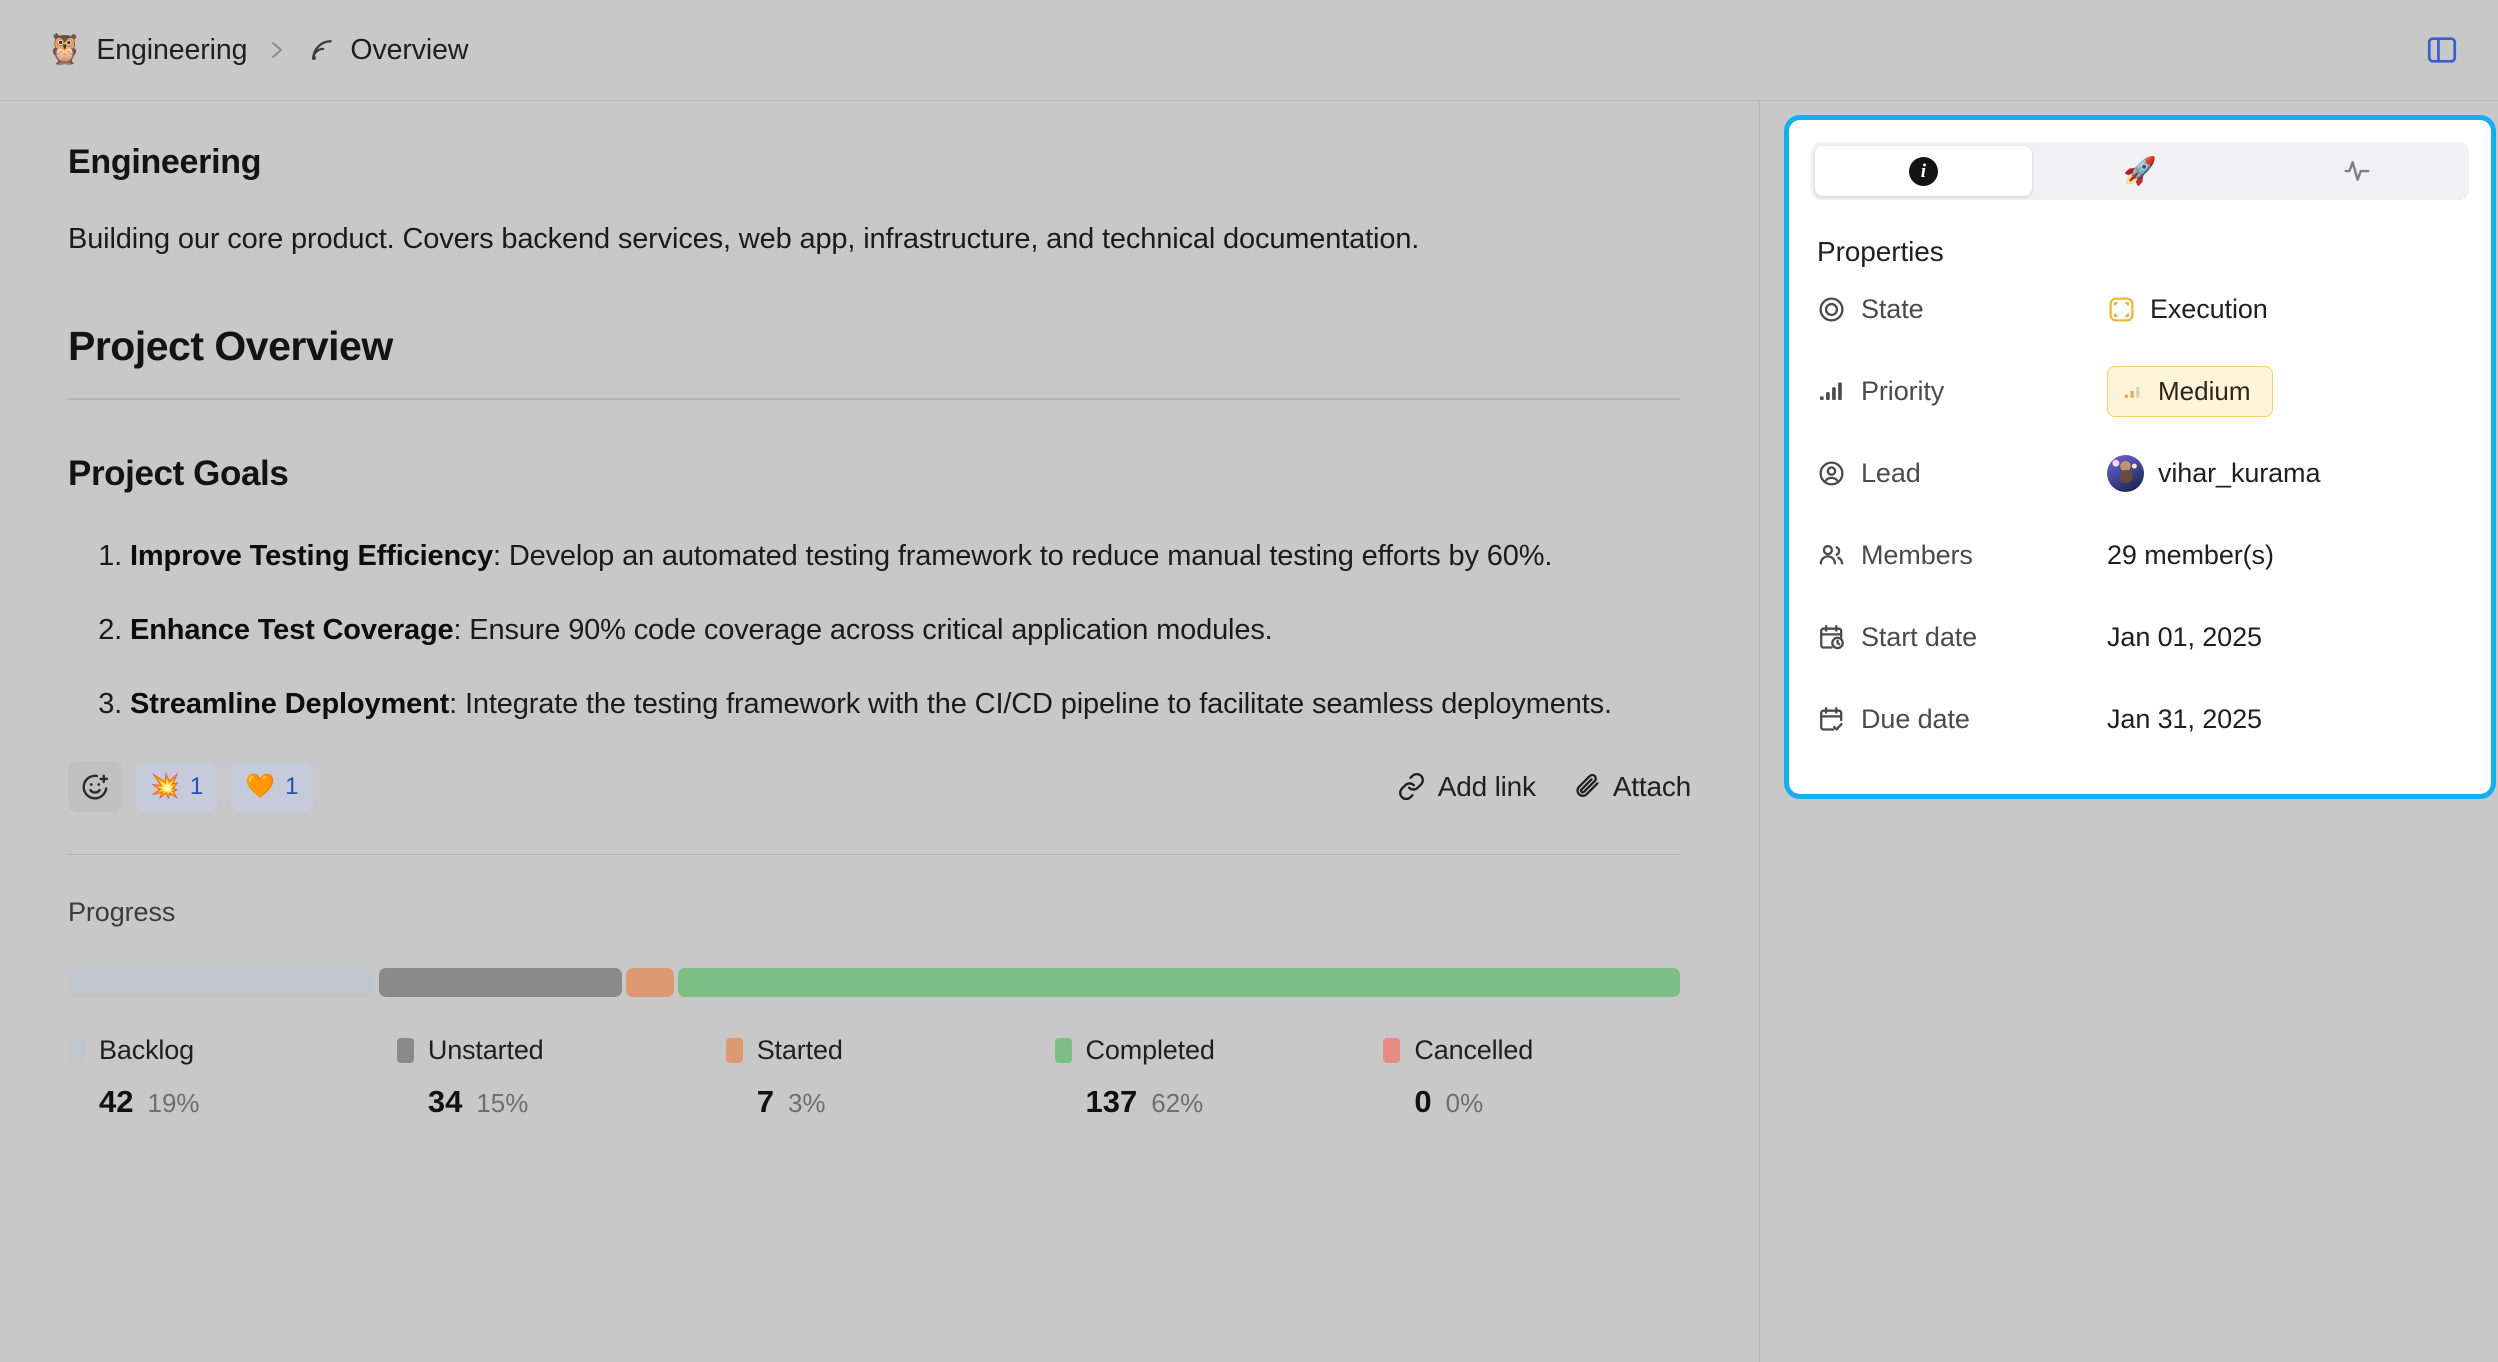  I want to click on property-key: Members, so click(1962, 555).